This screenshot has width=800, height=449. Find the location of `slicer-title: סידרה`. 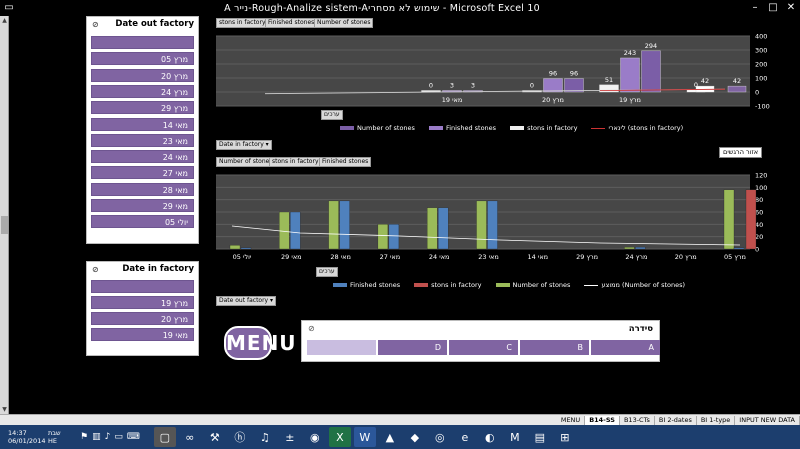

slicer-title: סידרה is located at coordinates (640, 329).